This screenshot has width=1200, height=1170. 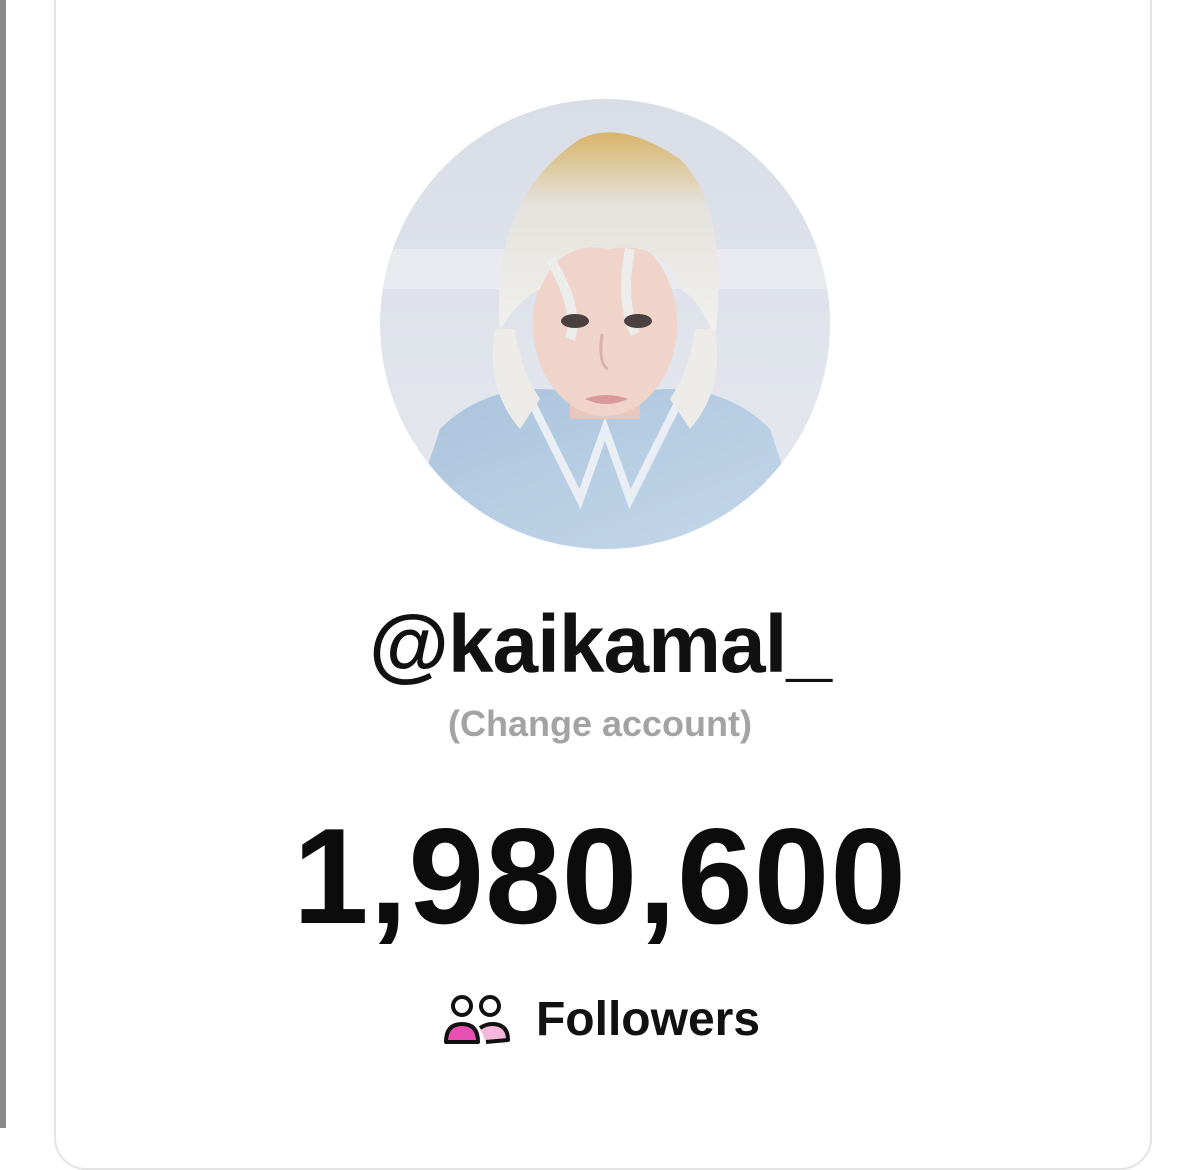 What do you see at coordinates (600, 644) in the screenshot?
I see `username: @kaikamal_` at bounding box center [600, 644].